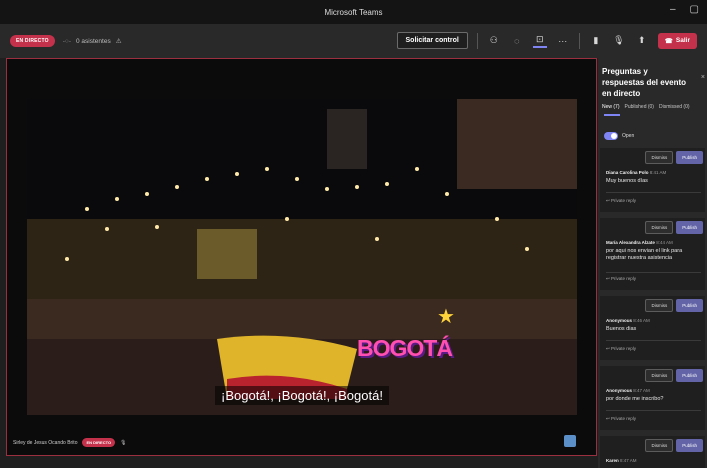  I want to click on participant-thumbnail, so click(570, 441).